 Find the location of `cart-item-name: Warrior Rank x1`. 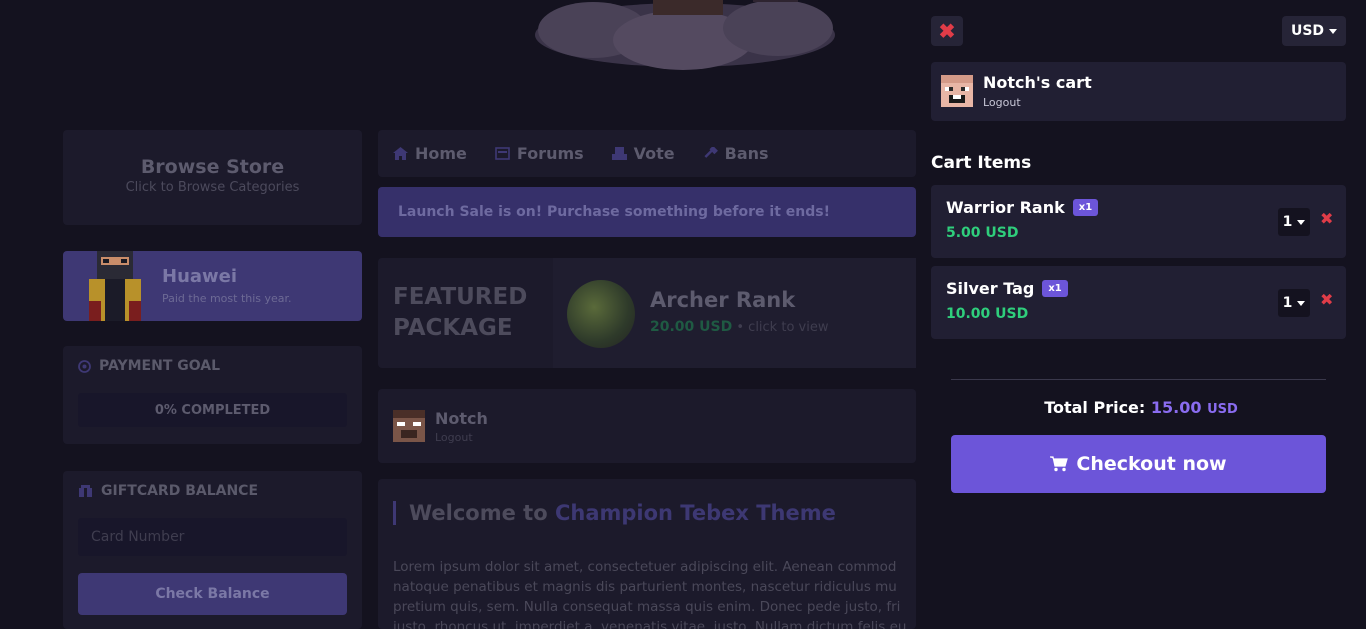

cart-item-name: Warrior Rank x1 is located at coordinates (1022, 207).